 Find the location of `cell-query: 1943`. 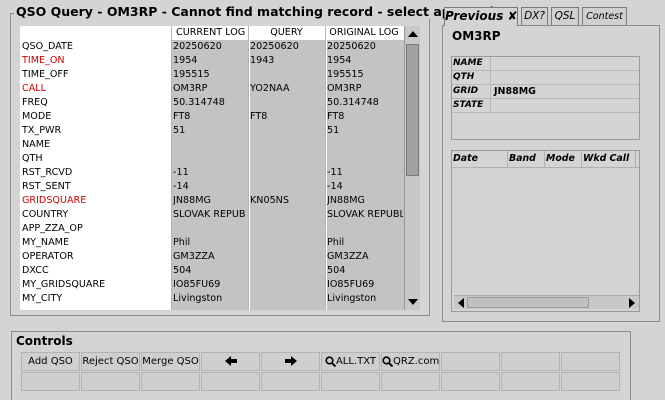

cell-query: 1943 is located at coordinates (286, 61).